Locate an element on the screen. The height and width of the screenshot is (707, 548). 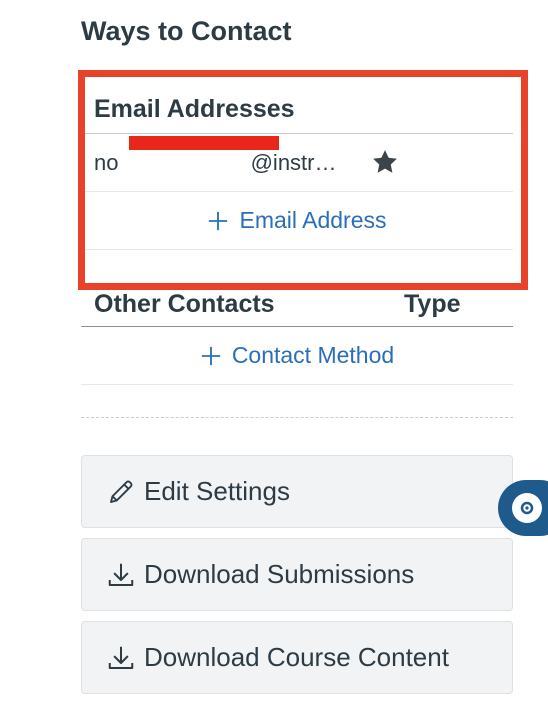
download-submissions-label: Download Submissions is located at coordinates (279, 574).